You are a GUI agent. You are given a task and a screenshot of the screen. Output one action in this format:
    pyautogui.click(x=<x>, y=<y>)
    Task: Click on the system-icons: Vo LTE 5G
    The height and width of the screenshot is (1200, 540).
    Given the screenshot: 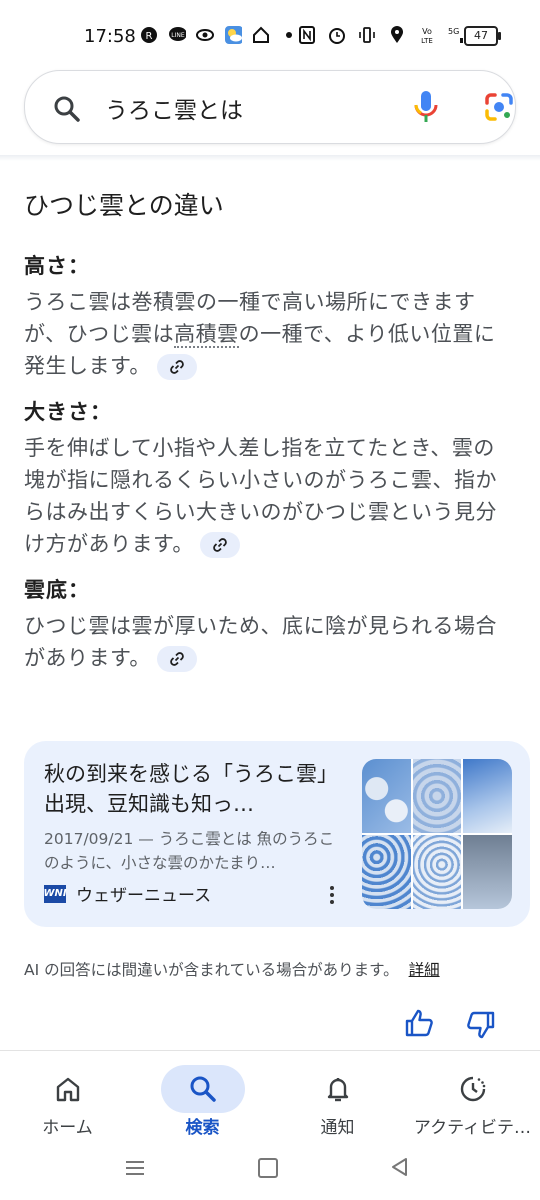 What is the action you would take?
    pyautogui.click(x=382, y=35)
    